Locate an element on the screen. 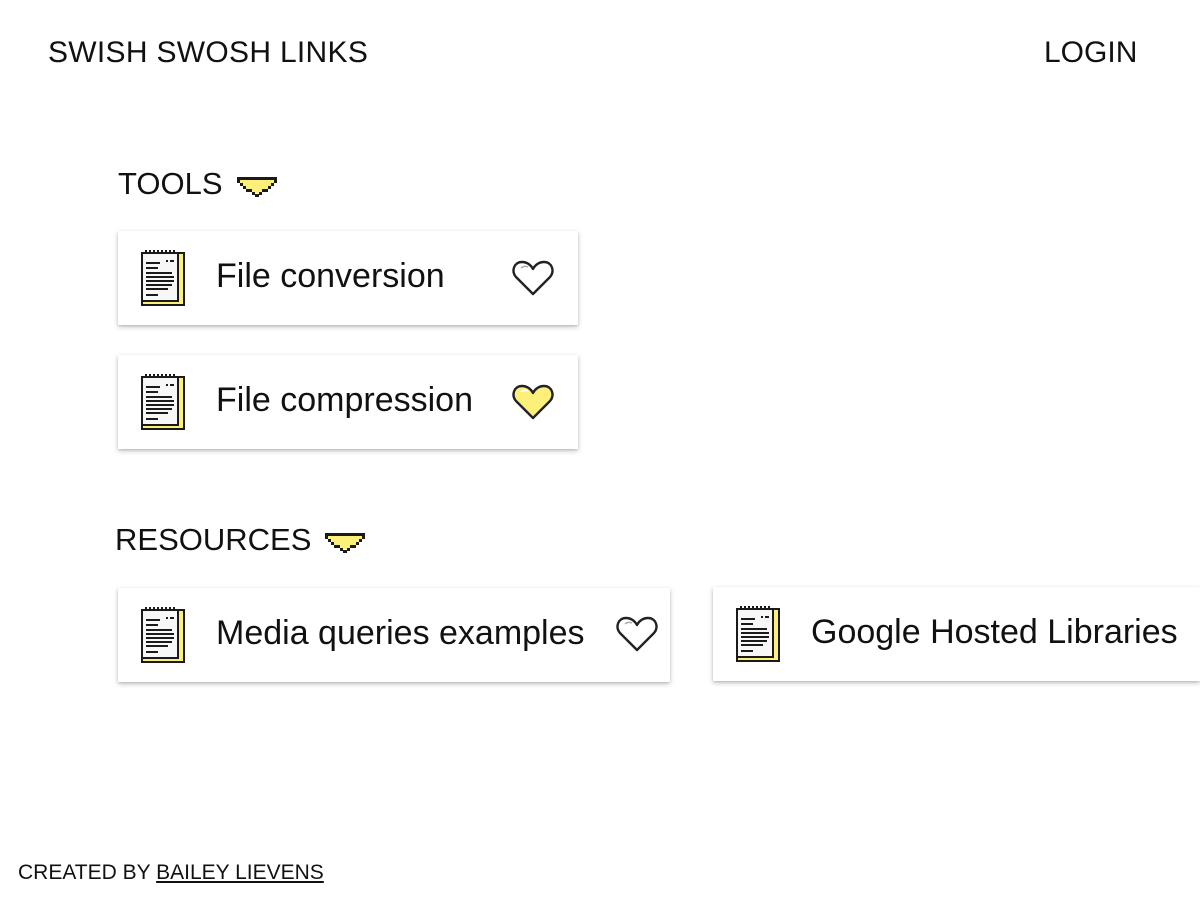  link-card-google-hosted-libraries: Google Hosted Libraries is located at coordinates (956, 634).